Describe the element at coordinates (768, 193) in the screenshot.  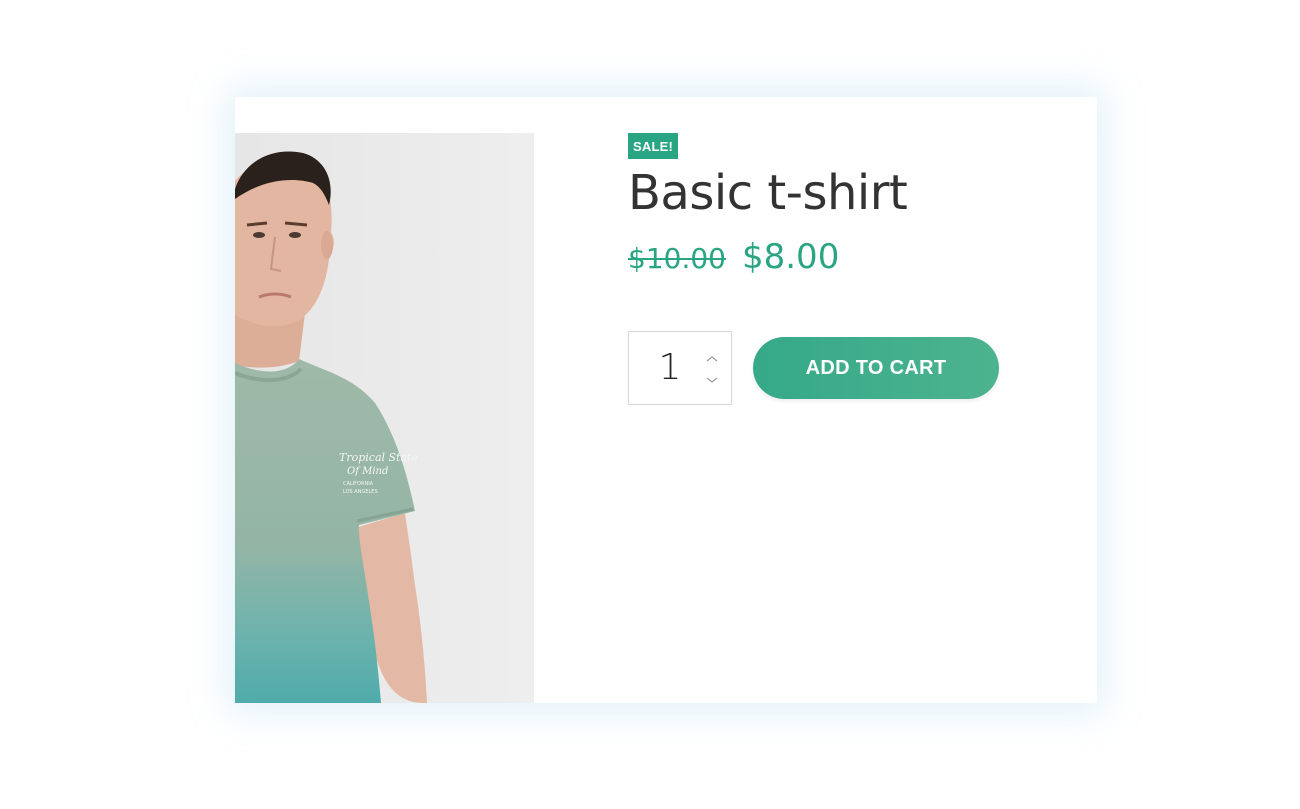
I see `product-title: Basic t-shirt` at that location.